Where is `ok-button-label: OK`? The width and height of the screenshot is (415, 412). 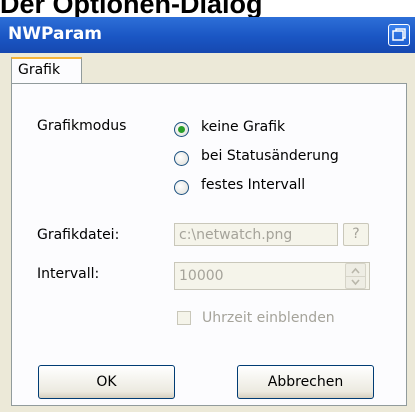
ok-button-label: OK is located at coordinates (106, 382).